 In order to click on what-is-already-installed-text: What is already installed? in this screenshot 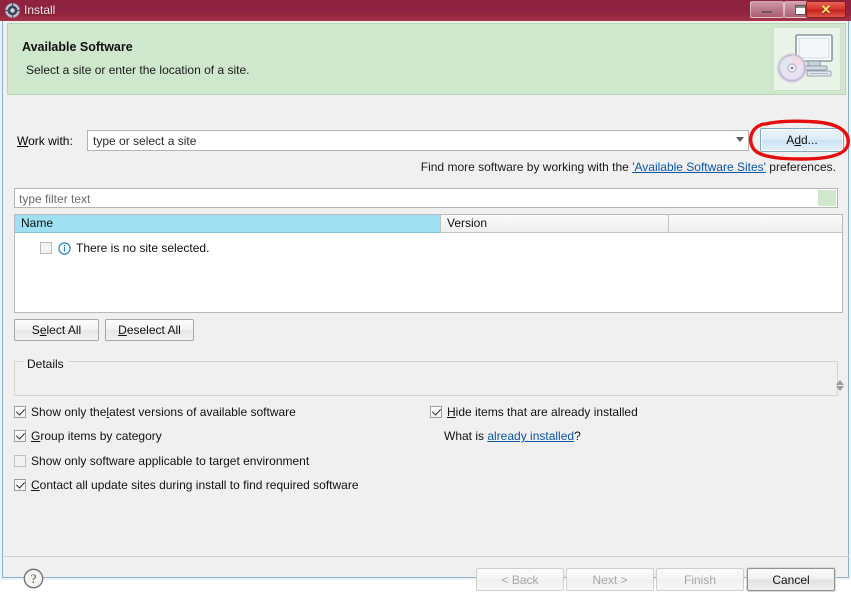, I will do `click(512, 436)`.